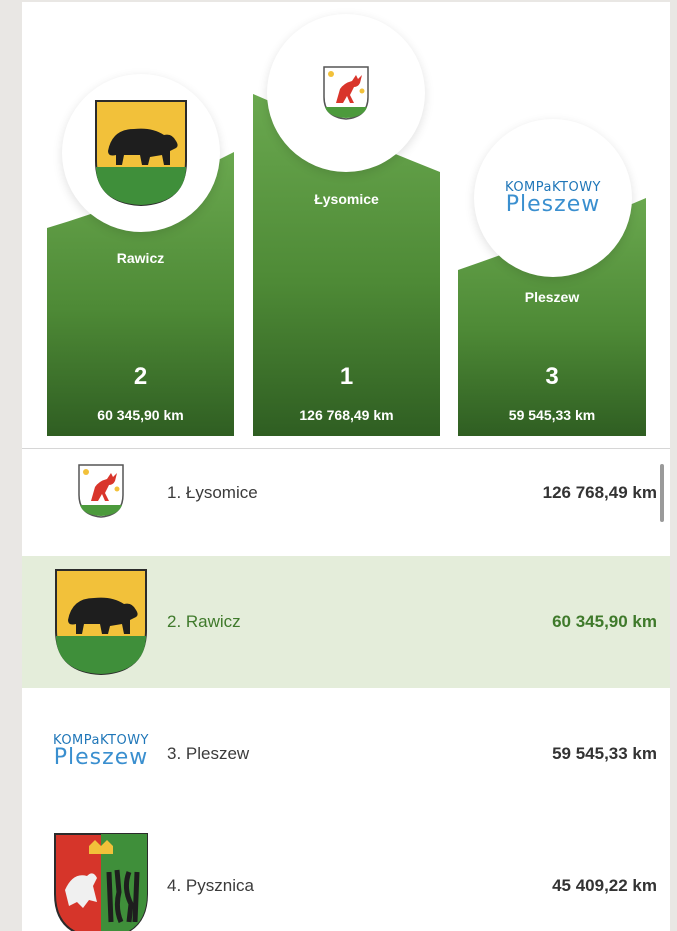  Describe the element at coordinates (662, 493) in the screenshot. I see `scrollbar` at that location.